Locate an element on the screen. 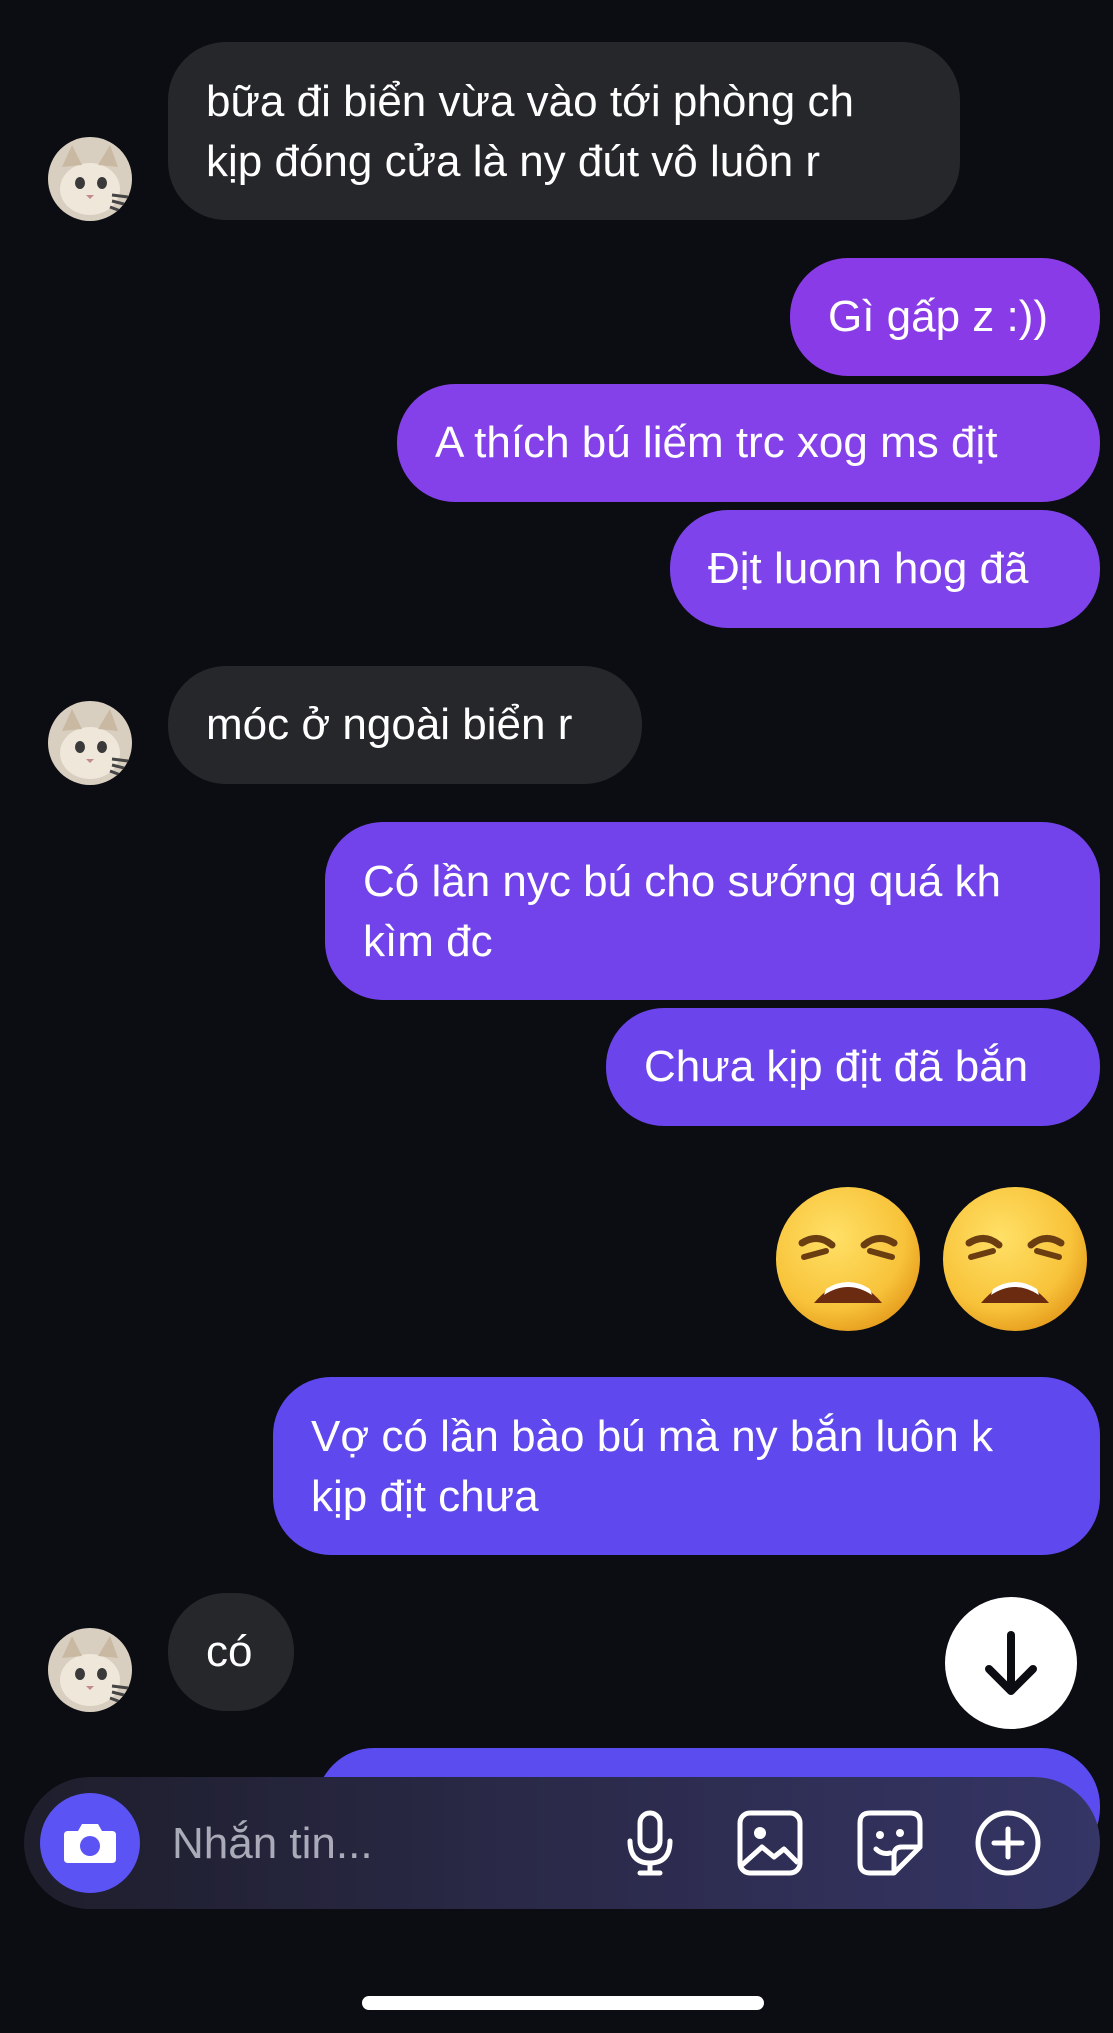 This screenshot has height=2033, width=1113. image-icon is located at coordinates (770, 1843).